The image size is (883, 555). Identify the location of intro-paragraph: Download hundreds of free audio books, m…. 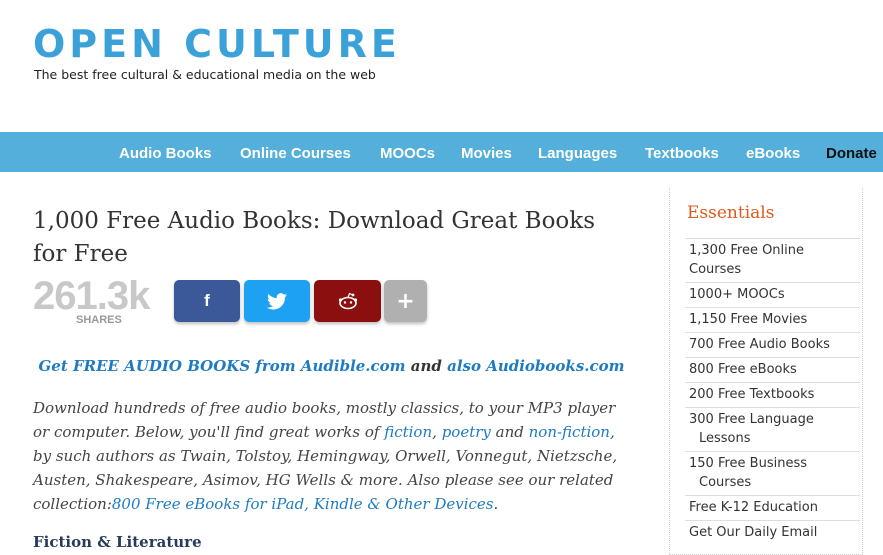
(333, 456).